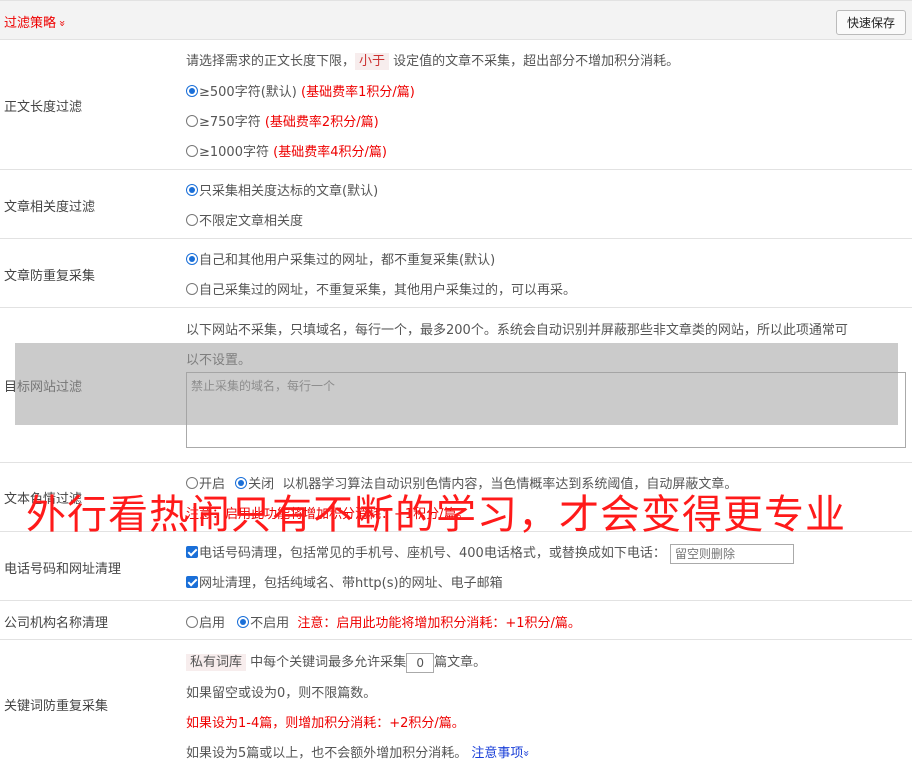  Describe the element at coordinates (36, 21) in the screenshot. I see `section-title: 过滤策略»` at that location.